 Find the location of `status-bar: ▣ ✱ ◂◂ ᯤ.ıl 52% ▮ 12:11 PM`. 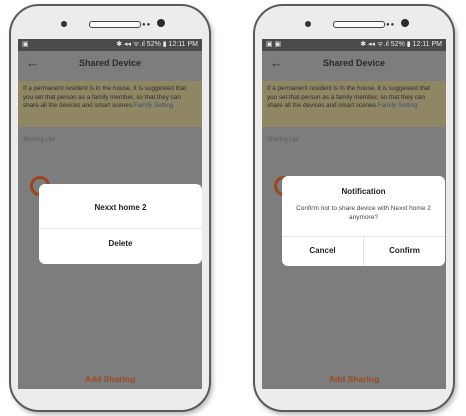

status-bar: ▣ ✱ ◂◂ ᯤ.ıl 52% ▮ 12:11 PM is located at coordinates (110, 45).